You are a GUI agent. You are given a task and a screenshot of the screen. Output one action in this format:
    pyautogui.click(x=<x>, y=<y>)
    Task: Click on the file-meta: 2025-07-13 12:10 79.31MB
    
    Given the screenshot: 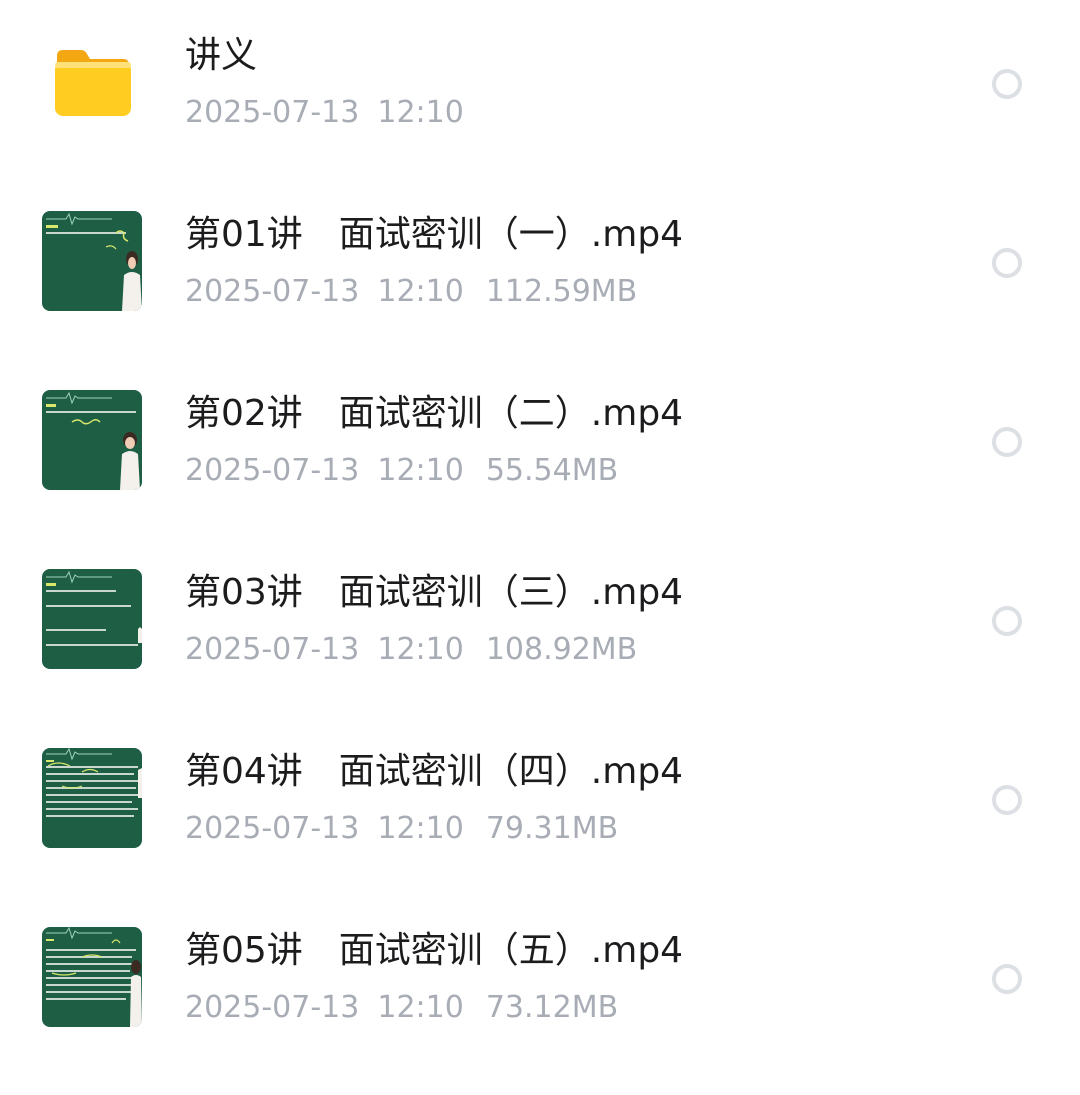 What is the action you would take?
    pyautogui.click(x=401, y=829)
    